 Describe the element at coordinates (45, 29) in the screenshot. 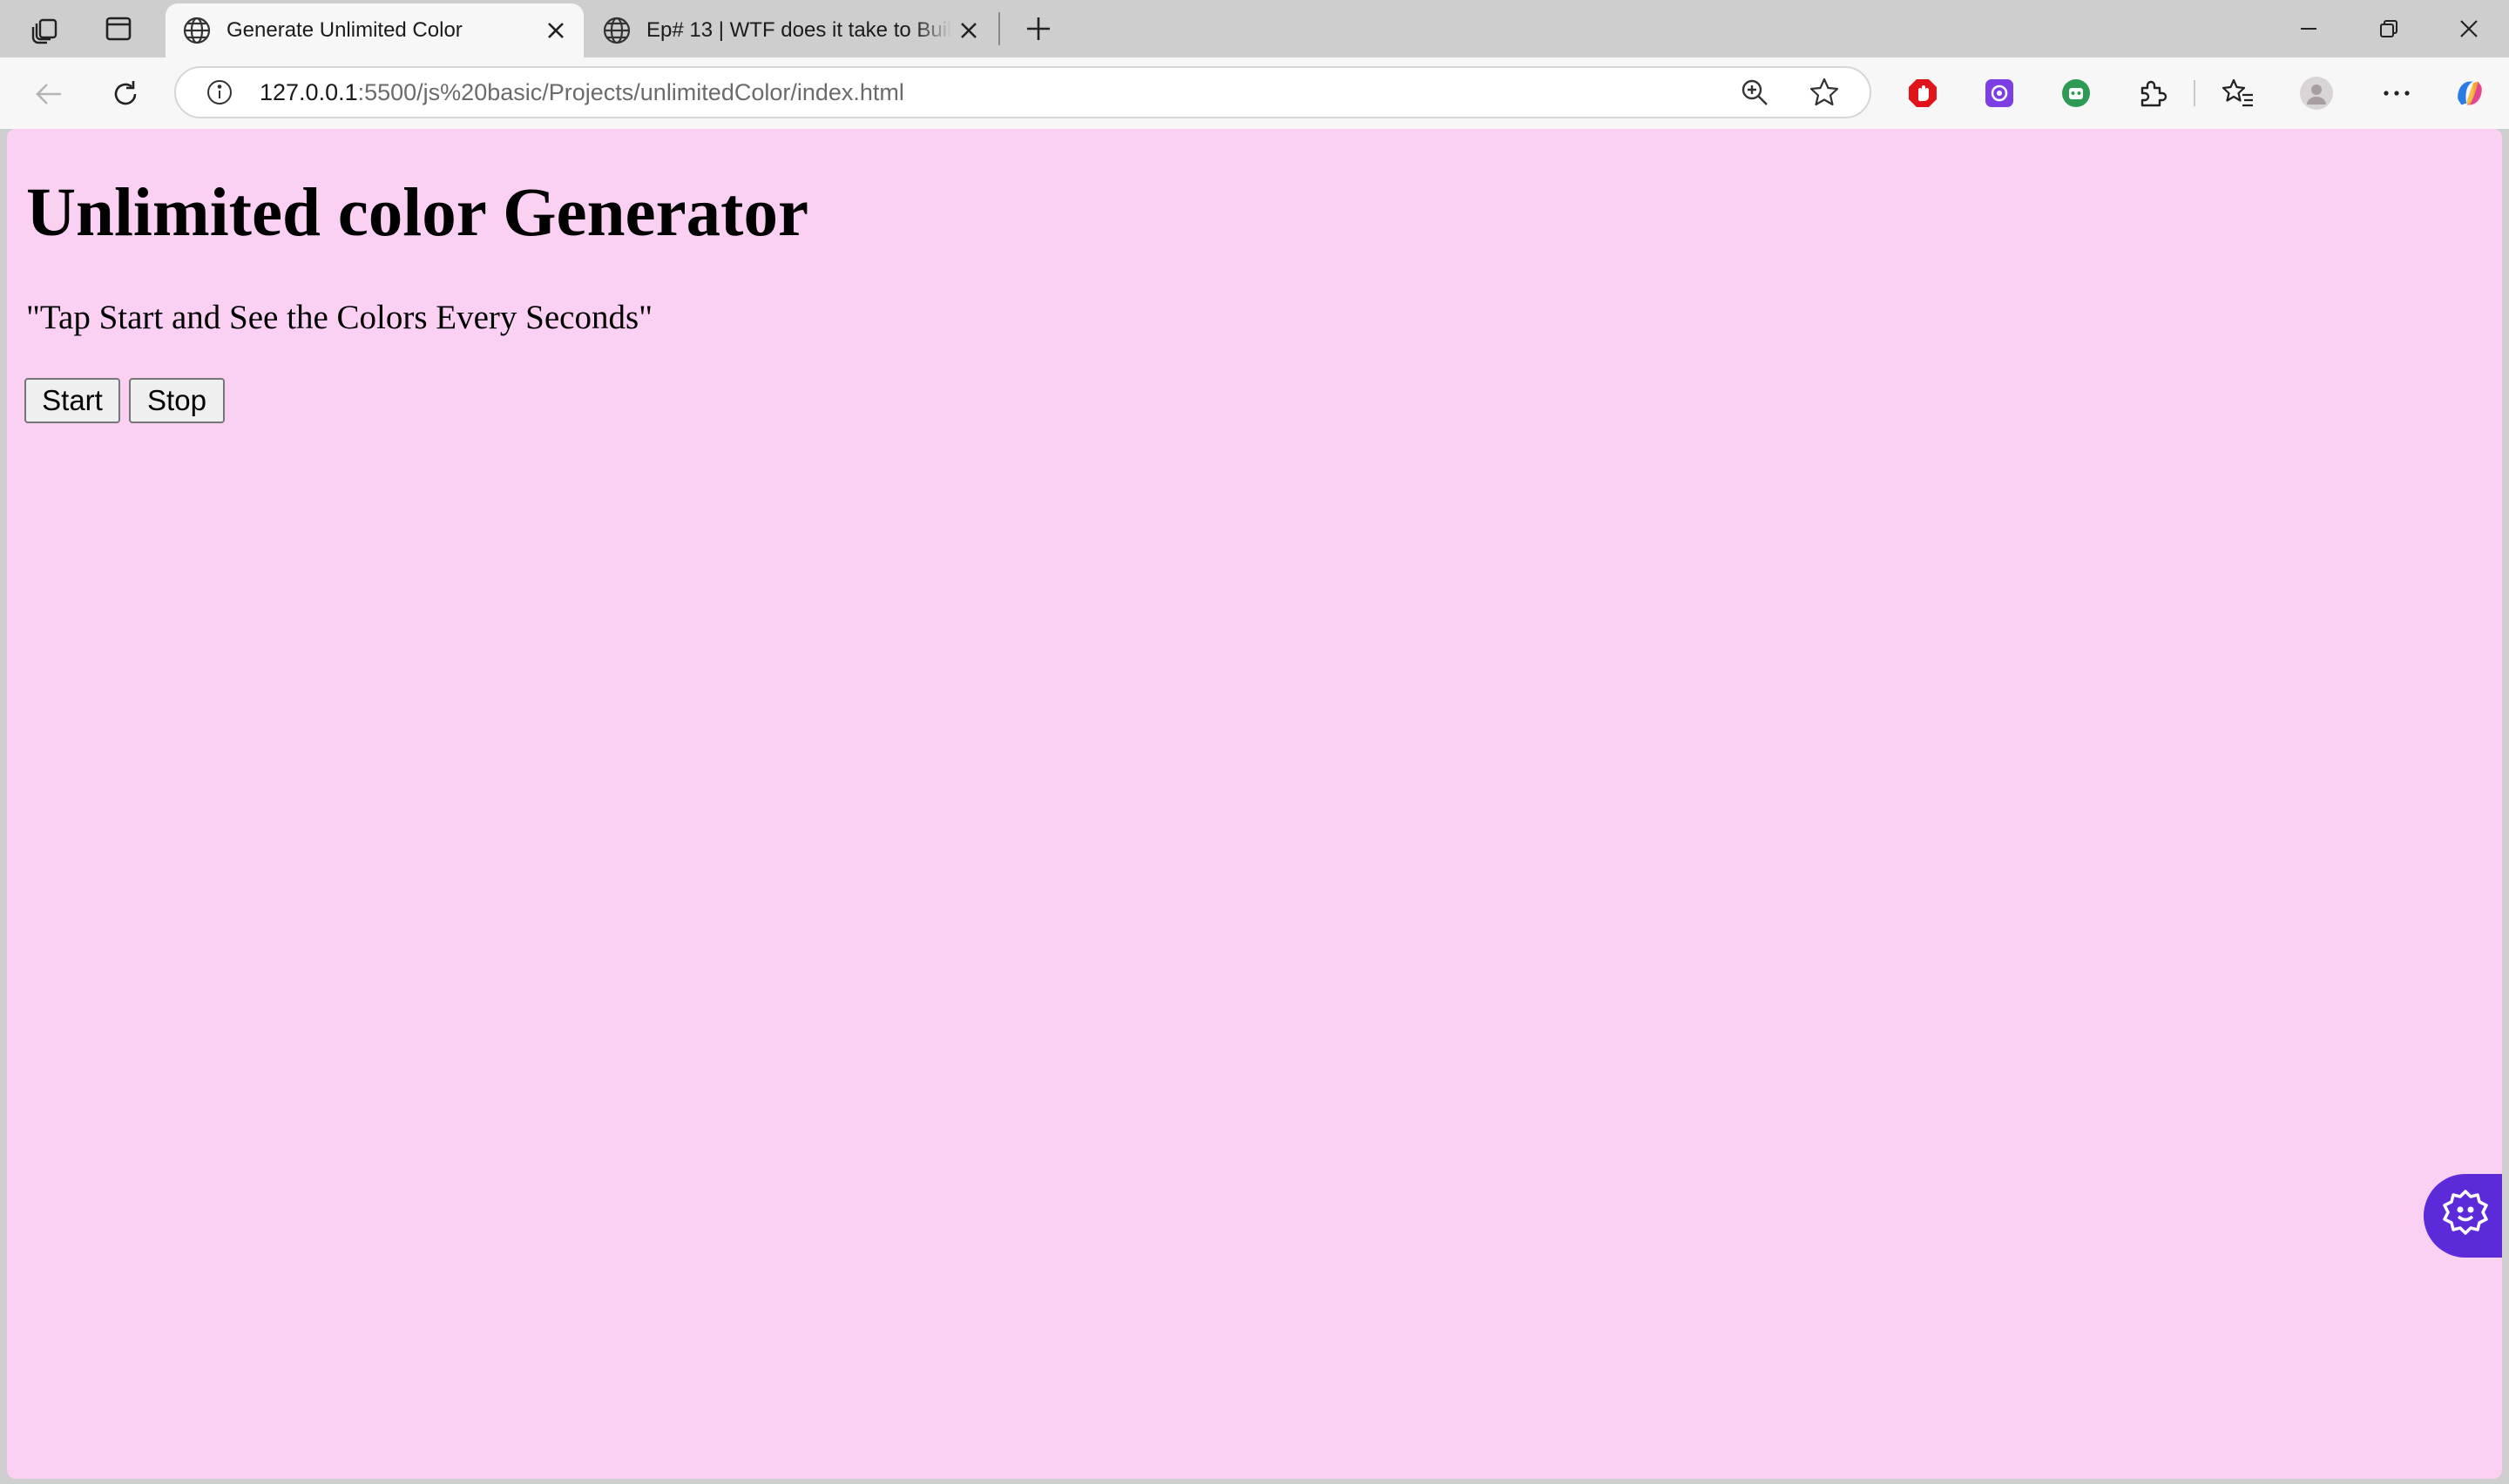

I see `workspaces-icon` at that location.